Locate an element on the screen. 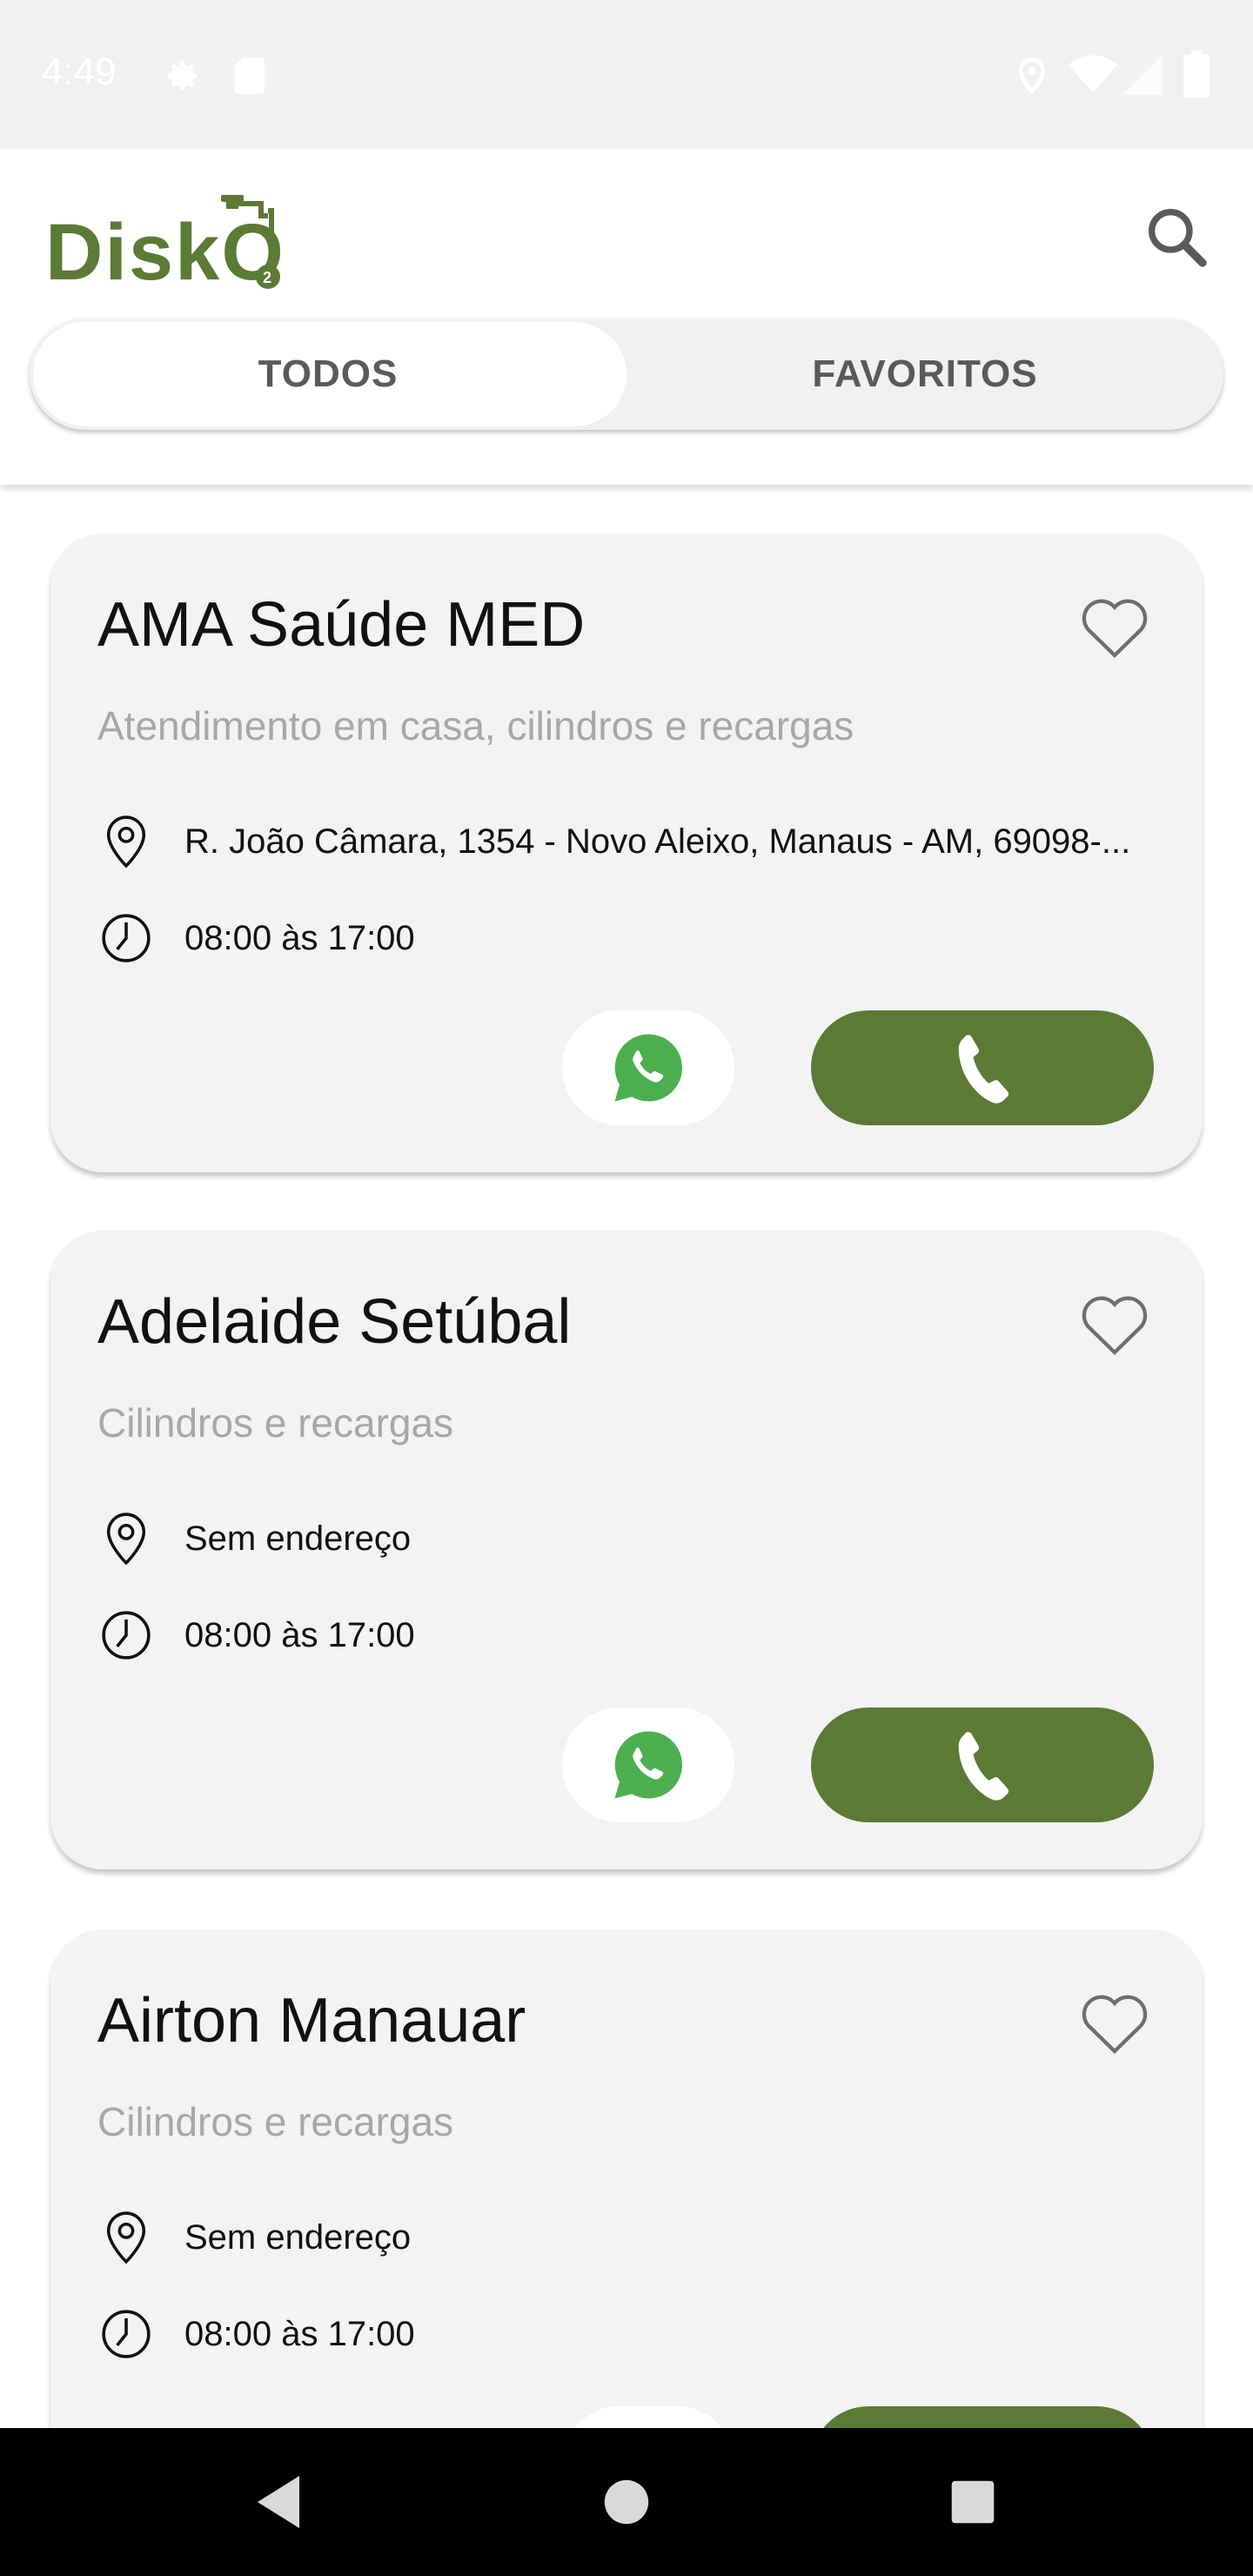 Image resolution: width=1253 pixels, height=2576 pixels. tab-switcher: TODOS FAVORITOS is located at coordinates (626, 374).